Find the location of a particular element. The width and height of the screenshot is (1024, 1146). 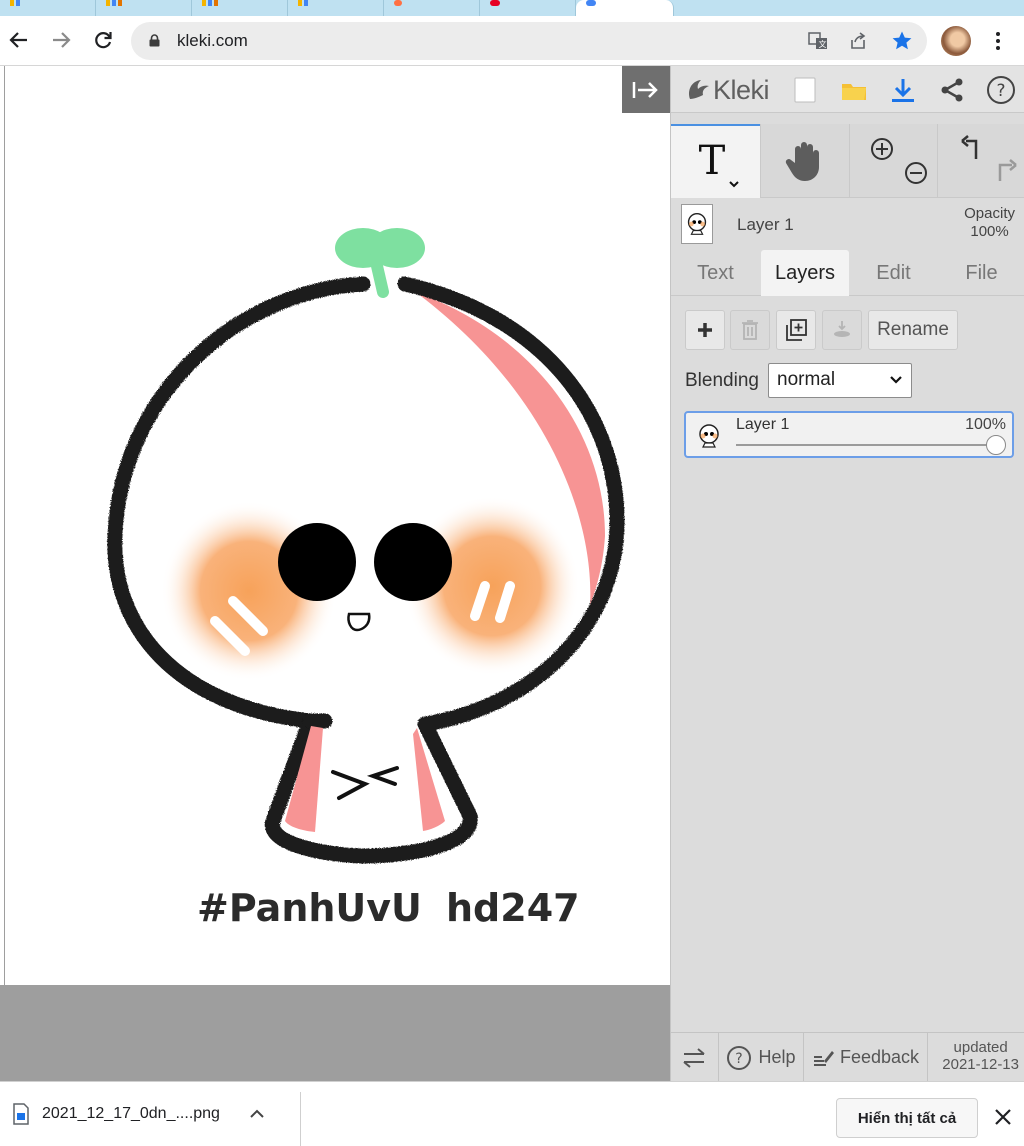

download-button is located at coordinates (903, 90).